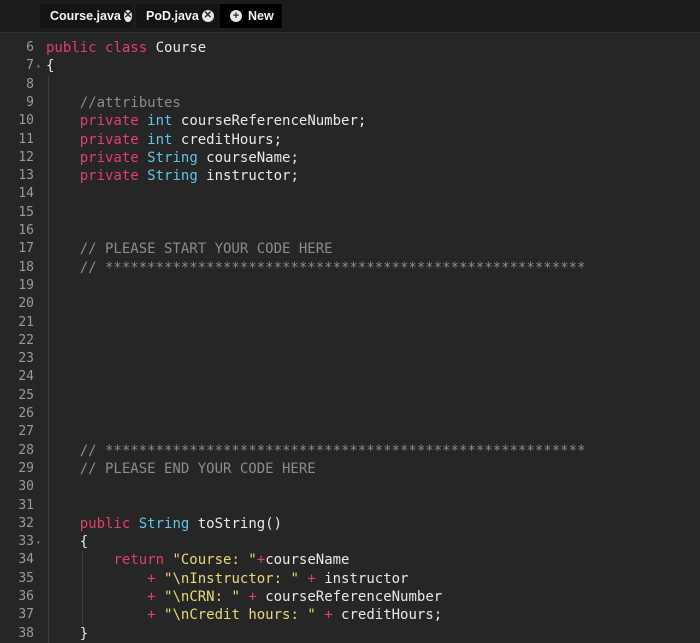 This screenshot has height=643, width=700. What do you see at coordinates (172, 158) in the screenshot?
I see `code-line: private String courseName;` at bounding box center [172, 158].